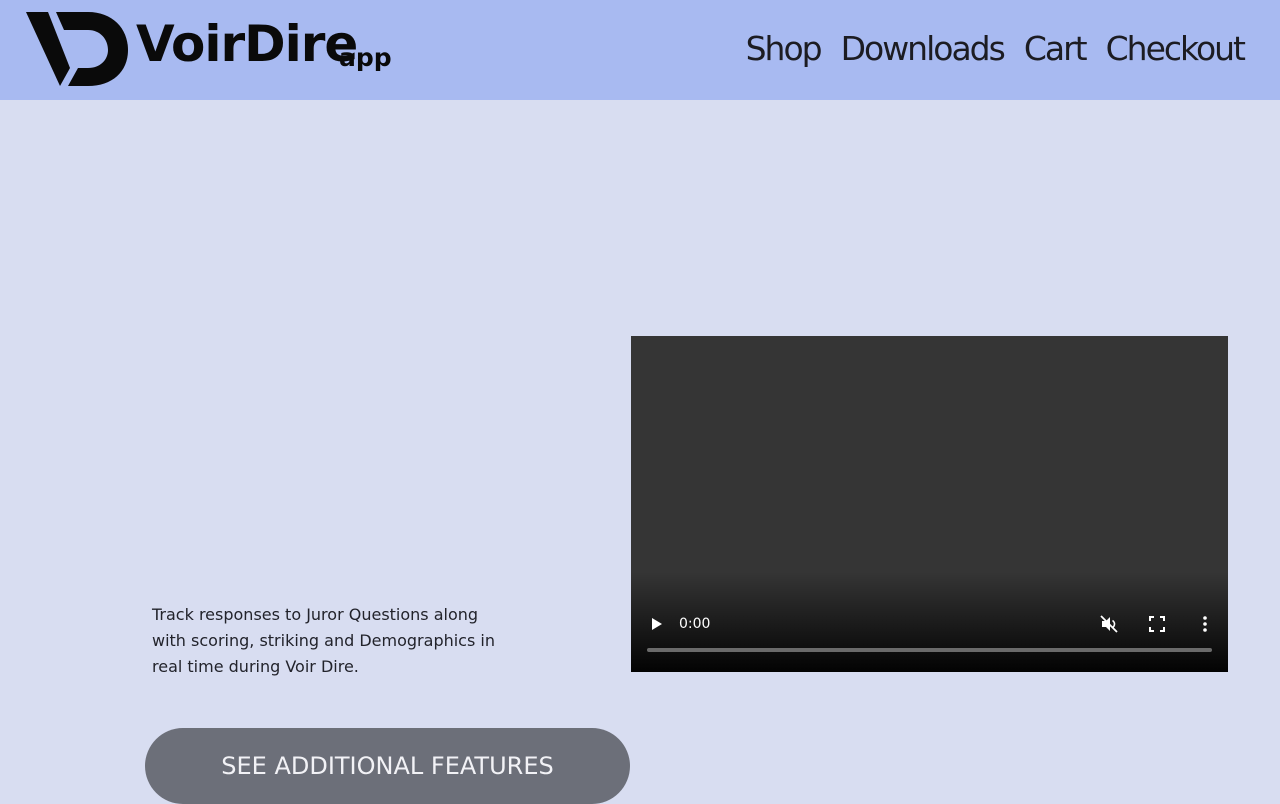 The height and width of the screenshot is (804, 1280). What do you see at coordinates (1157, 624) in the screenshot?
I see `fullscreen-icon` at bounding box center [1157, 624].